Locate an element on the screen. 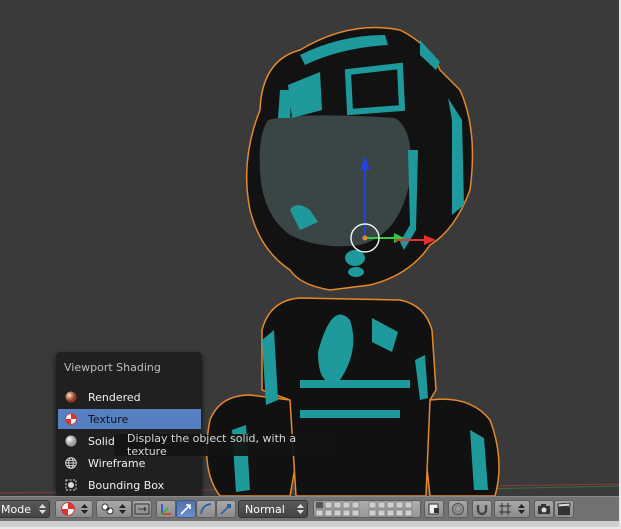 This screenshot has width=621, height=529. menu-item-label: Wireframe is located at coordinates (117, 463).